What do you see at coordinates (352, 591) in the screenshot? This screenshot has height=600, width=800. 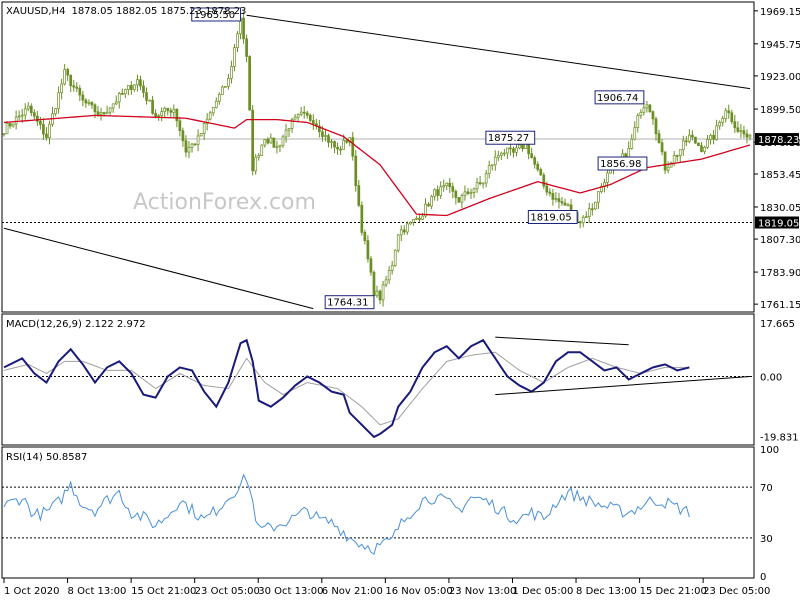 I see `x-tick-label: 6 Nov 21:00` at bounding box center [352, 591].